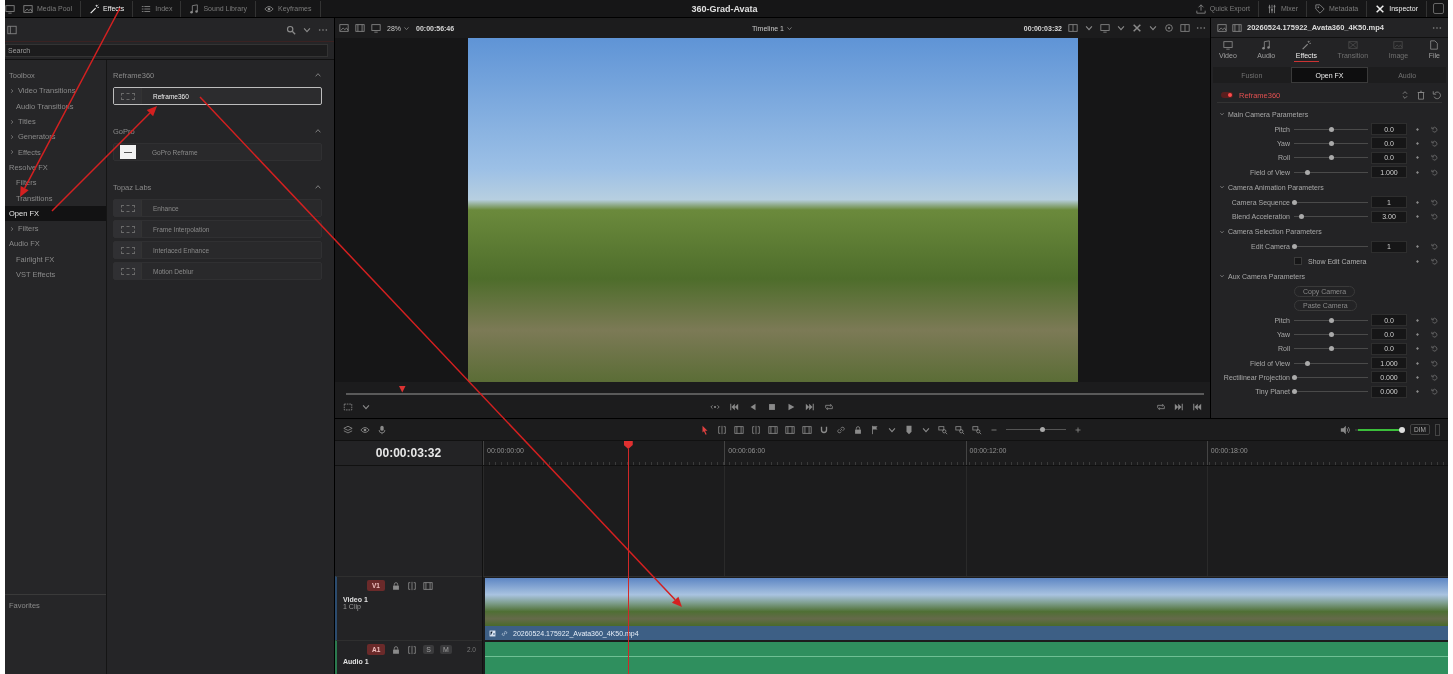 Image resolution: width=1453 pixels, height=674 pixels. Describe the element at coordinates (824, 429) in the screenshot. I see `magnet-icon` at that location.